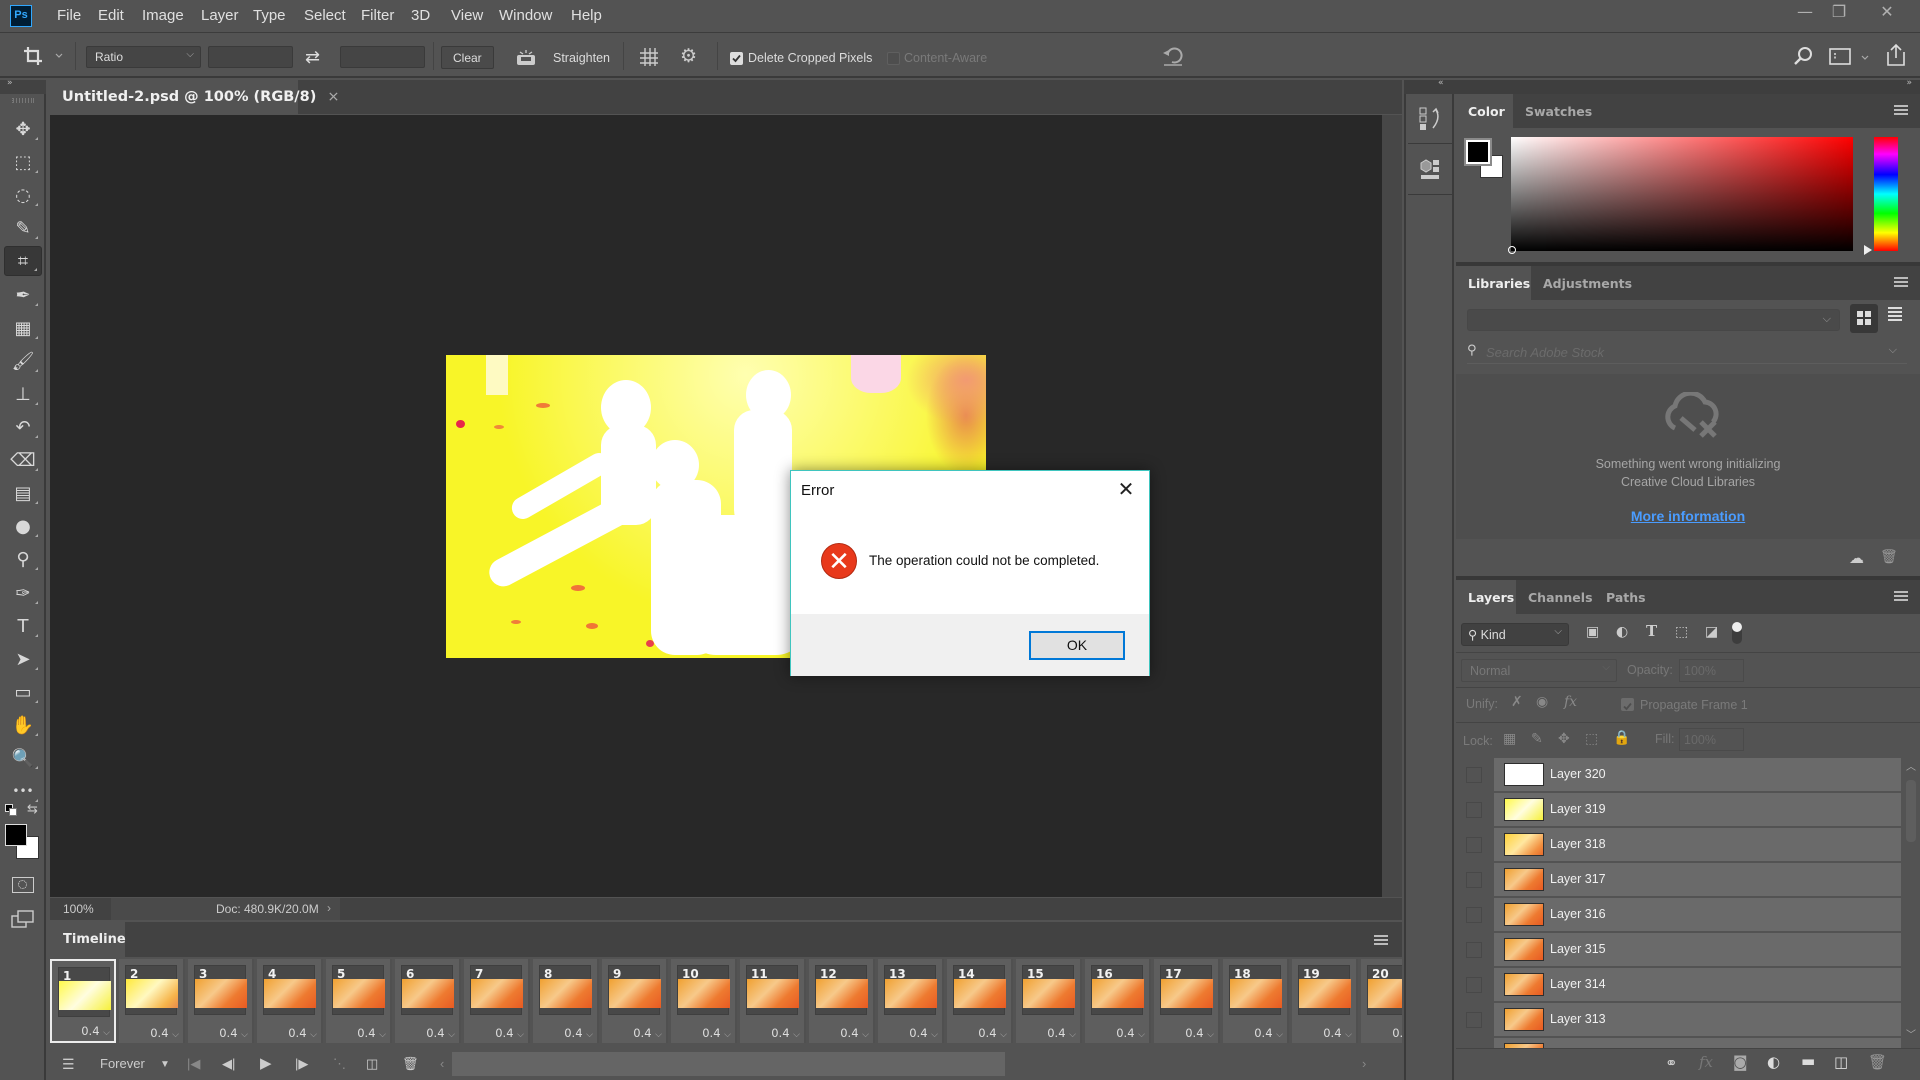 This screenshot has height=1080, width=1920. Describe the element at coordinates (1681, 632) in the screenshot. I see `filter-shape-icon: ⬚` at that location.